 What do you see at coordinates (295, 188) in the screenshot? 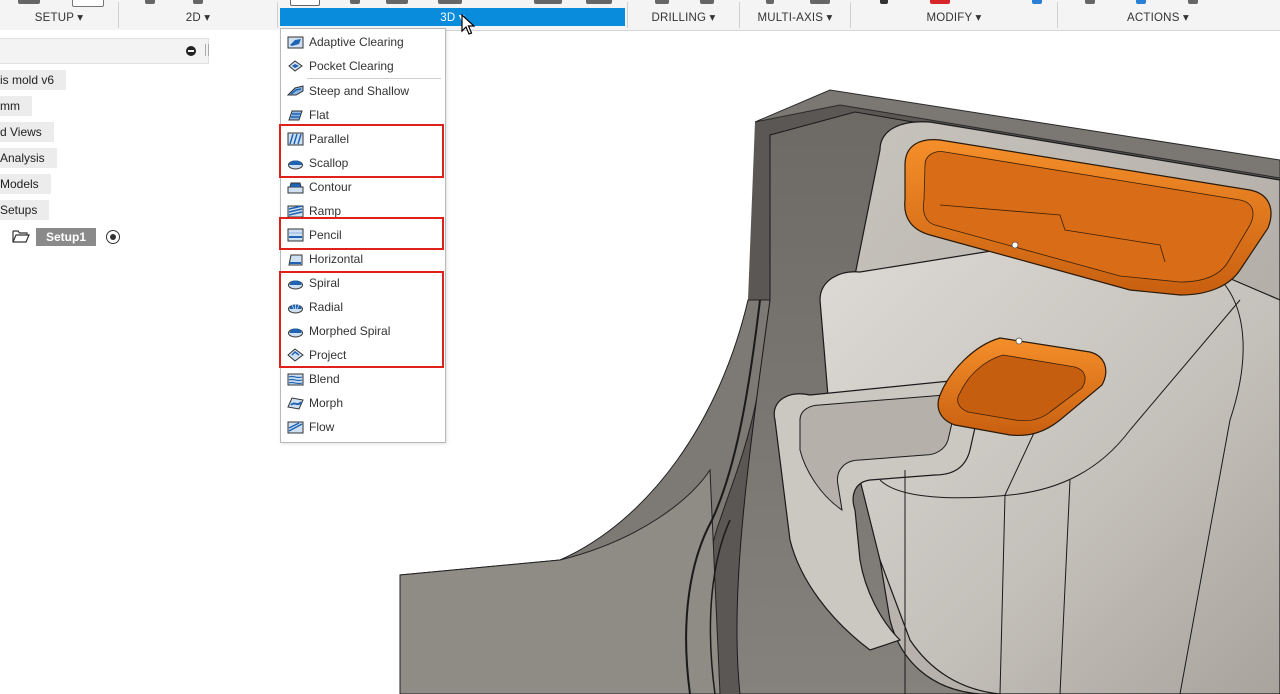
I see `contour-icon` at bounding box center [295, 188].